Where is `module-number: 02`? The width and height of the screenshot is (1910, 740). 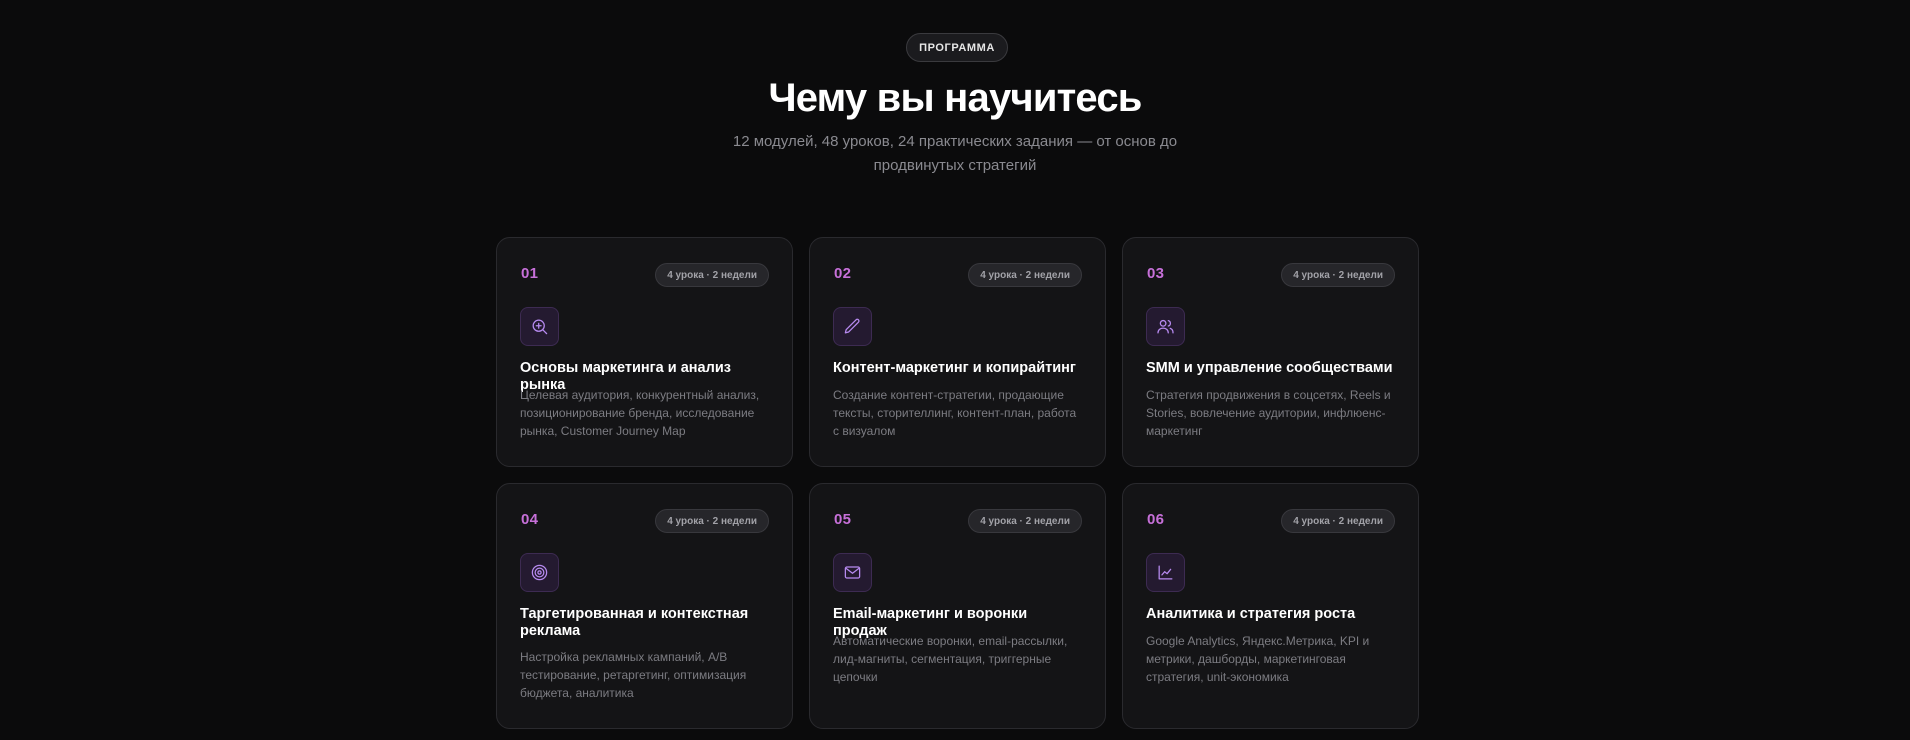
module-number: 02 is located at coordinates (843, 273).